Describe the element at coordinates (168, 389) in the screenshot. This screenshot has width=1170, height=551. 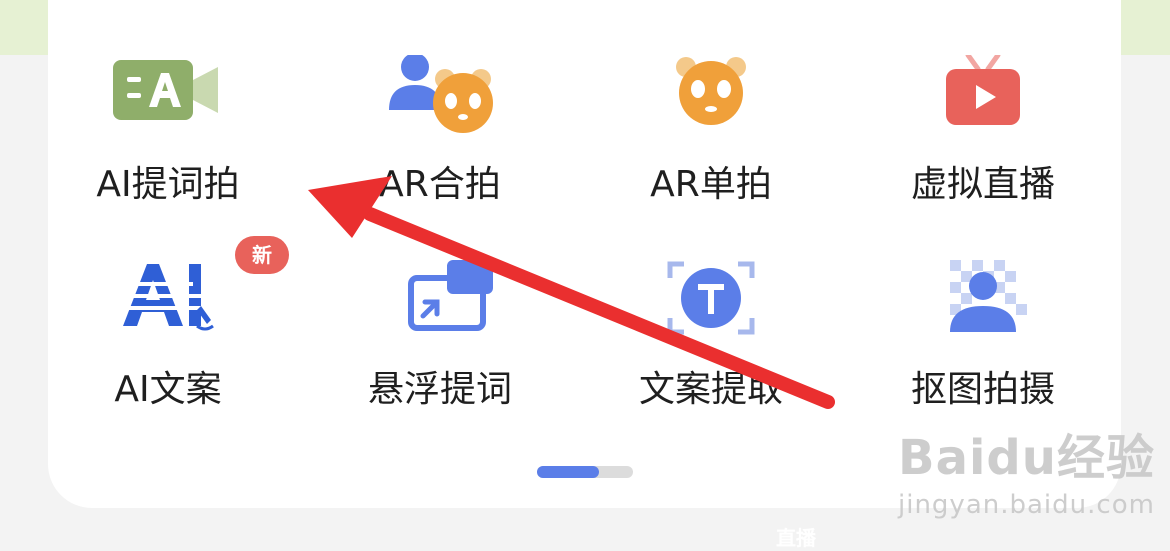
I see `tool-label: AI文案` at that location.